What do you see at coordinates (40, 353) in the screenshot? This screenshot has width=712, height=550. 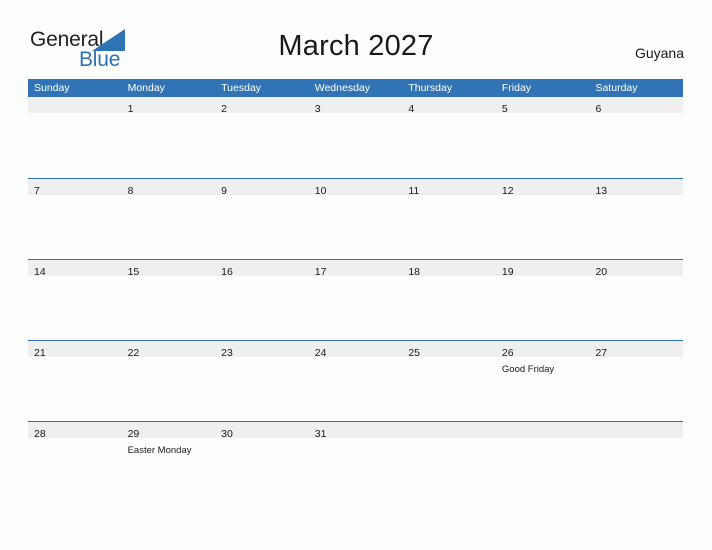 I see `day-number: 21` at bounding box center [40, 353].